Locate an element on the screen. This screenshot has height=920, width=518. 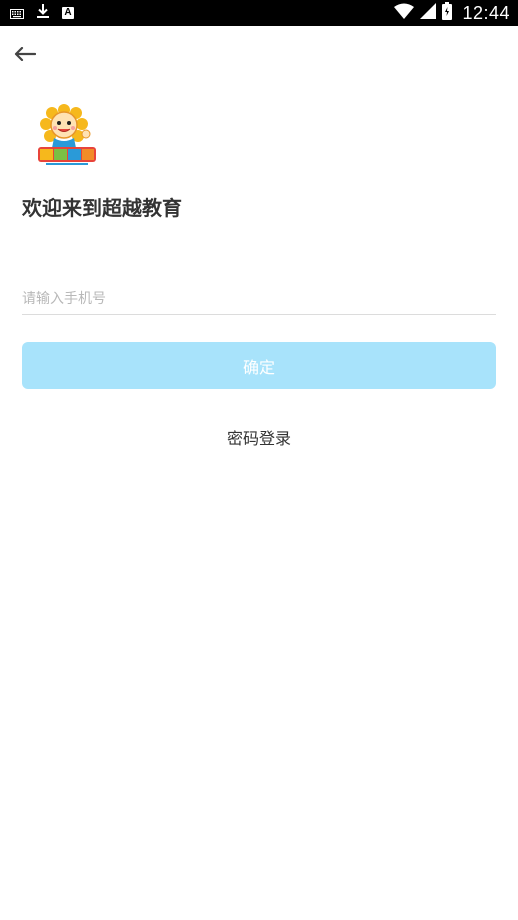
battery-icon is located at coordinates (447, 13).